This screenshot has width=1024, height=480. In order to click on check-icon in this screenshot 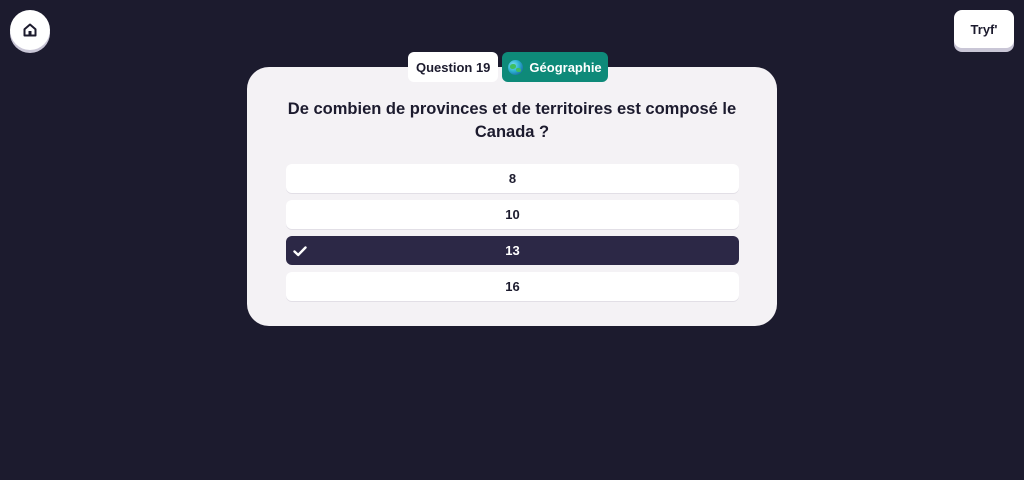, I will do `click(300, 251)`.